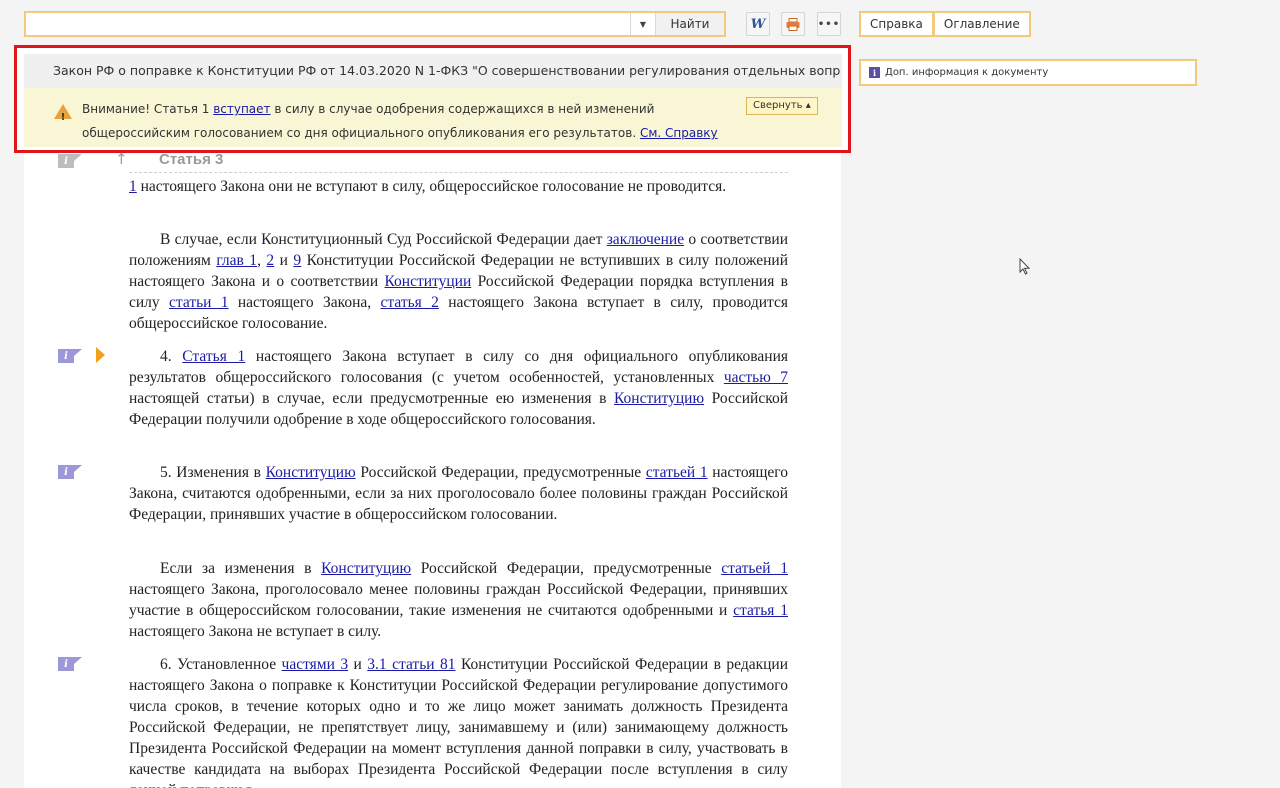 The image size is (1280, 788). I want to click on search-input, so click(328, 24).